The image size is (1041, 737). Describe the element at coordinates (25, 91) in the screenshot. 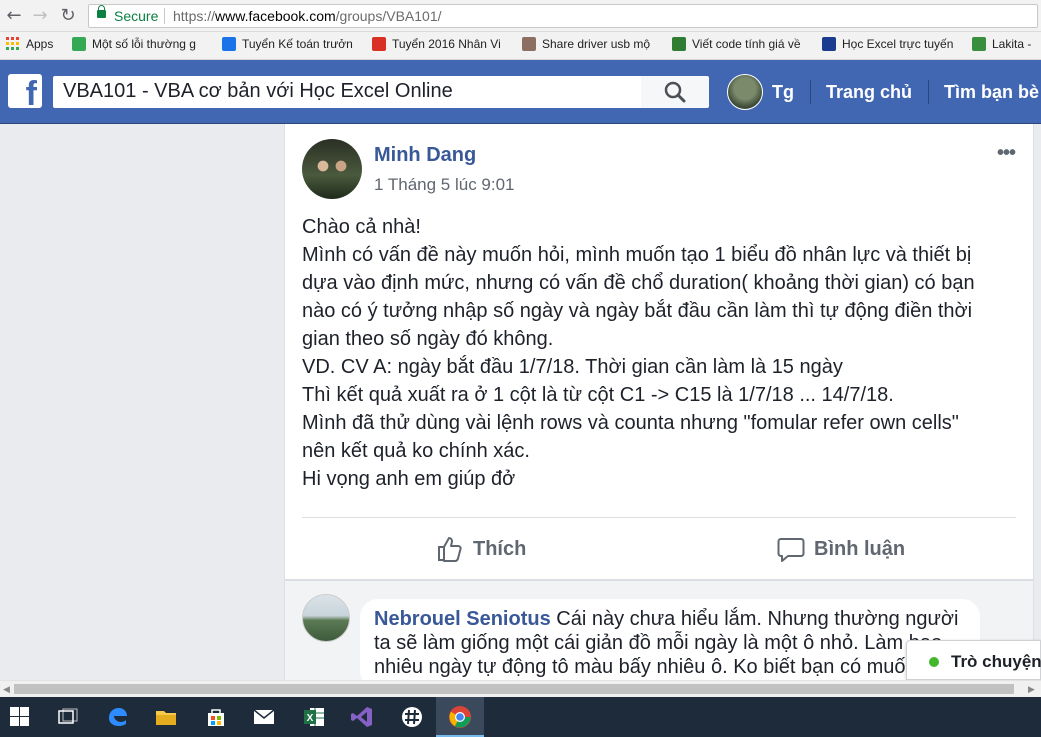

I see `facebook-logo-icon: f` at that location.